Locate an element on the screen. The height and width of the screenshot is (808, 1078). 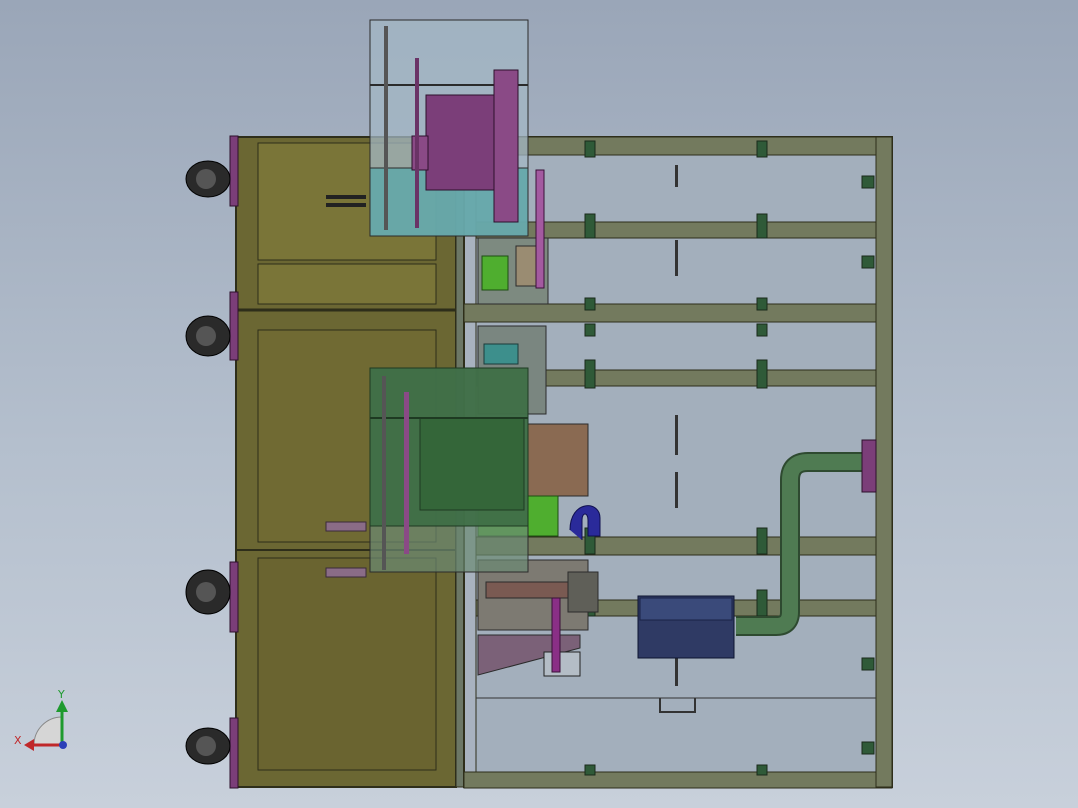
z-axis-dot is located at coordinates (63, 745).